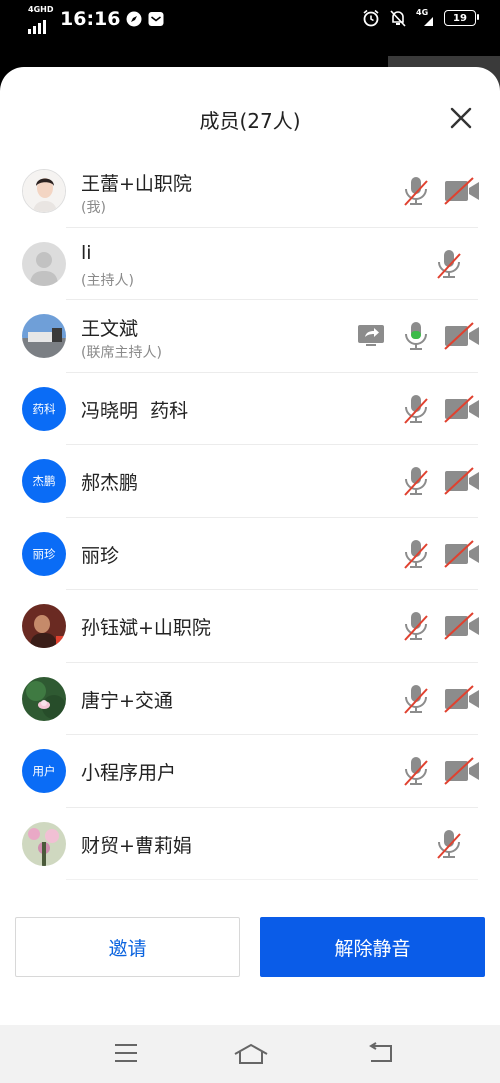 The width and height of the screenshot is (500, 1083). Describe the element at coordinates (398, 18) in the screenshot. I see `bell-off-icon` at that location.